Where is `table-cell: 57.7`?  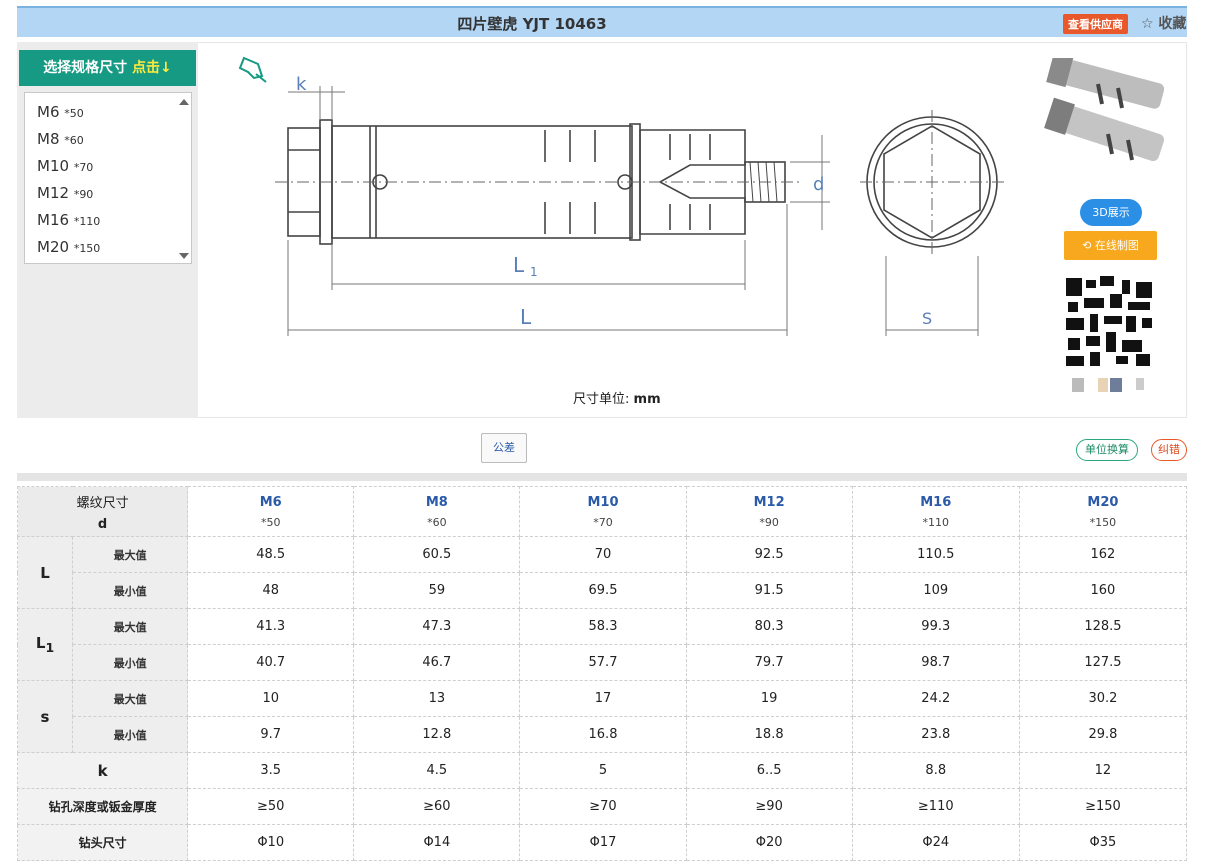 table-cell: 57.7 is located at coordinates (603, 662).